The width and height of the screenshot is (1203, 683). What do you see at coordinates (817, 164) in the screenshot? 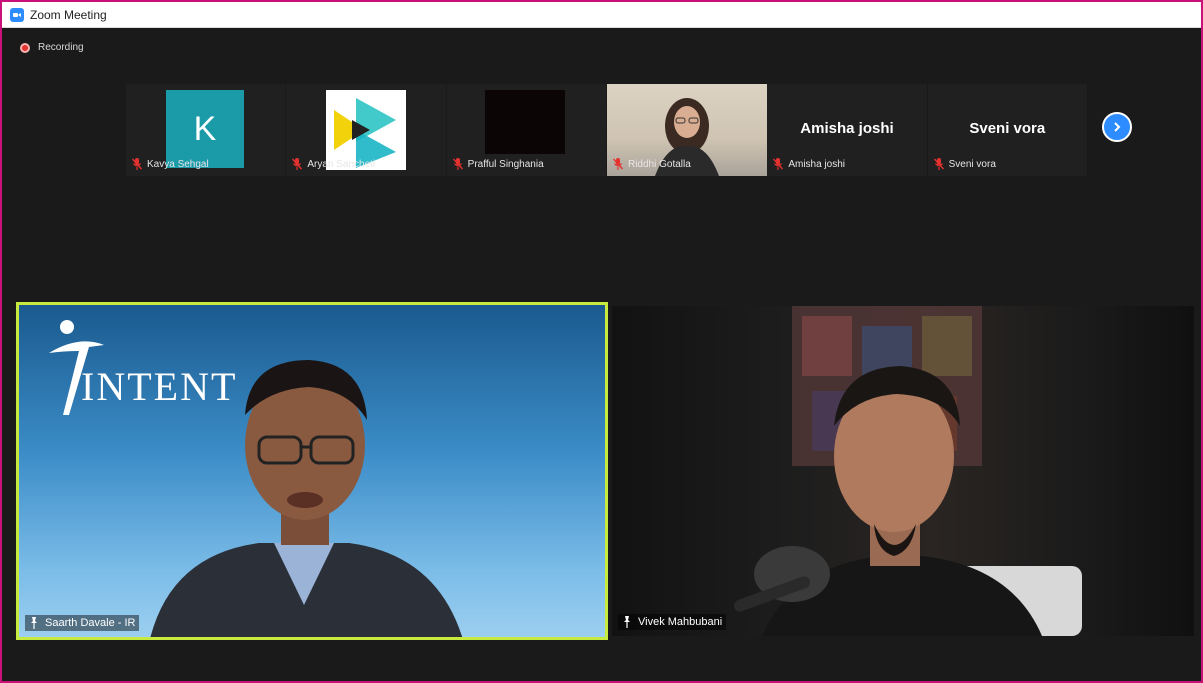
I see `participant-name: Amisha joshi` at bounding box center [817, 164].